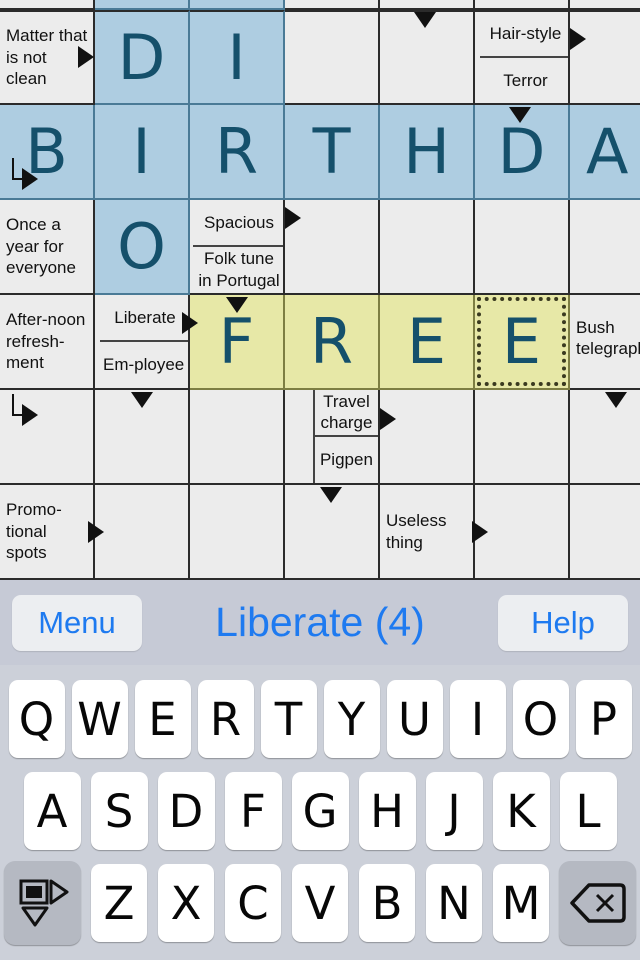 Image resolution: width=640 pixels, height=960 pixels. What do you see at coordinates (225, 719) in the screenshot?
I see `key-R: R` at bounding box center [225, 719].